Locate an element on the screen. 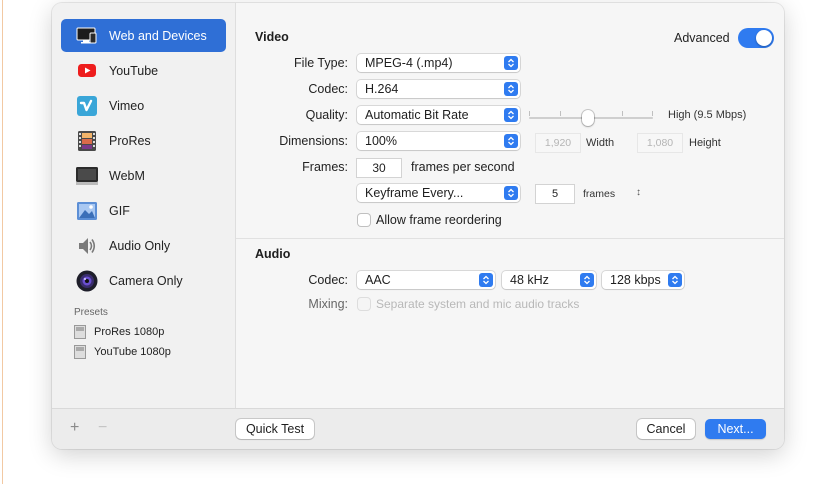 Image resolution: width=836 pixels, height=484 pixels. sidebar-item-label: Web and Devices is located at coordinates (158, 35).